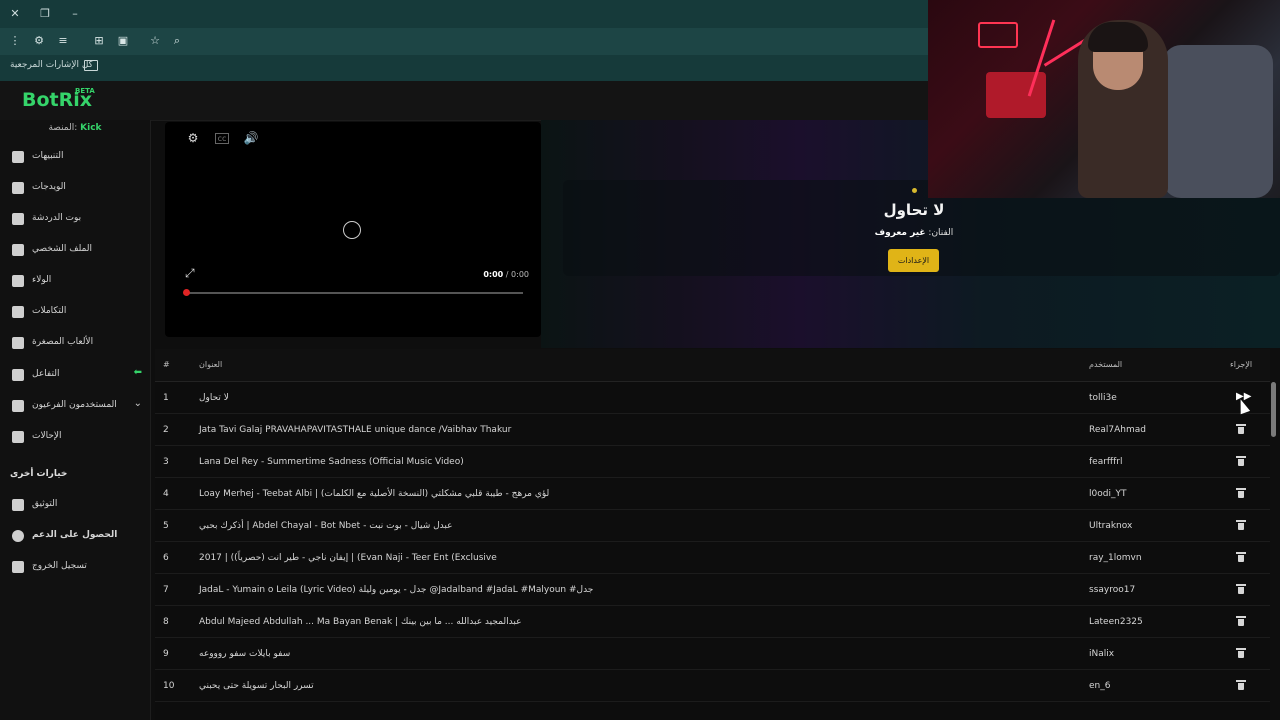 The image size is (1280, 720). I want to click on folder-icon, so click(91, 65).